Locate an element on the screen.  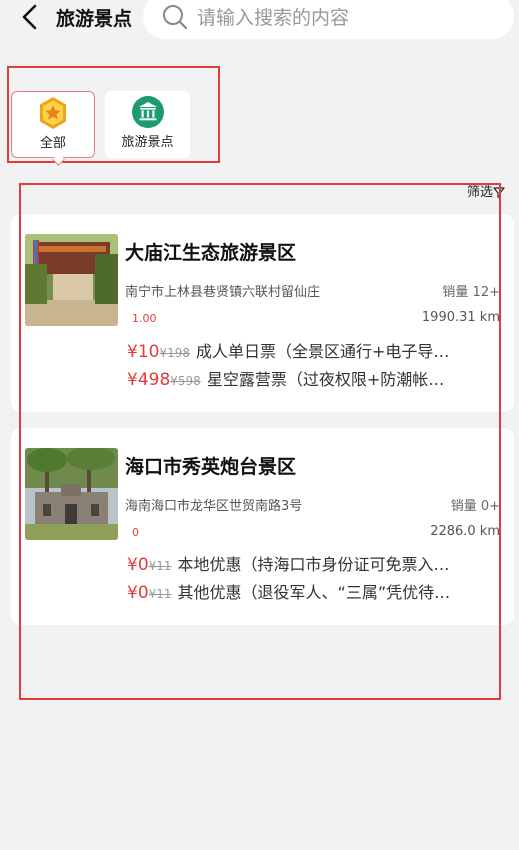
search-input: 请输入搜索的内容 is located at coordinates (328, 19).